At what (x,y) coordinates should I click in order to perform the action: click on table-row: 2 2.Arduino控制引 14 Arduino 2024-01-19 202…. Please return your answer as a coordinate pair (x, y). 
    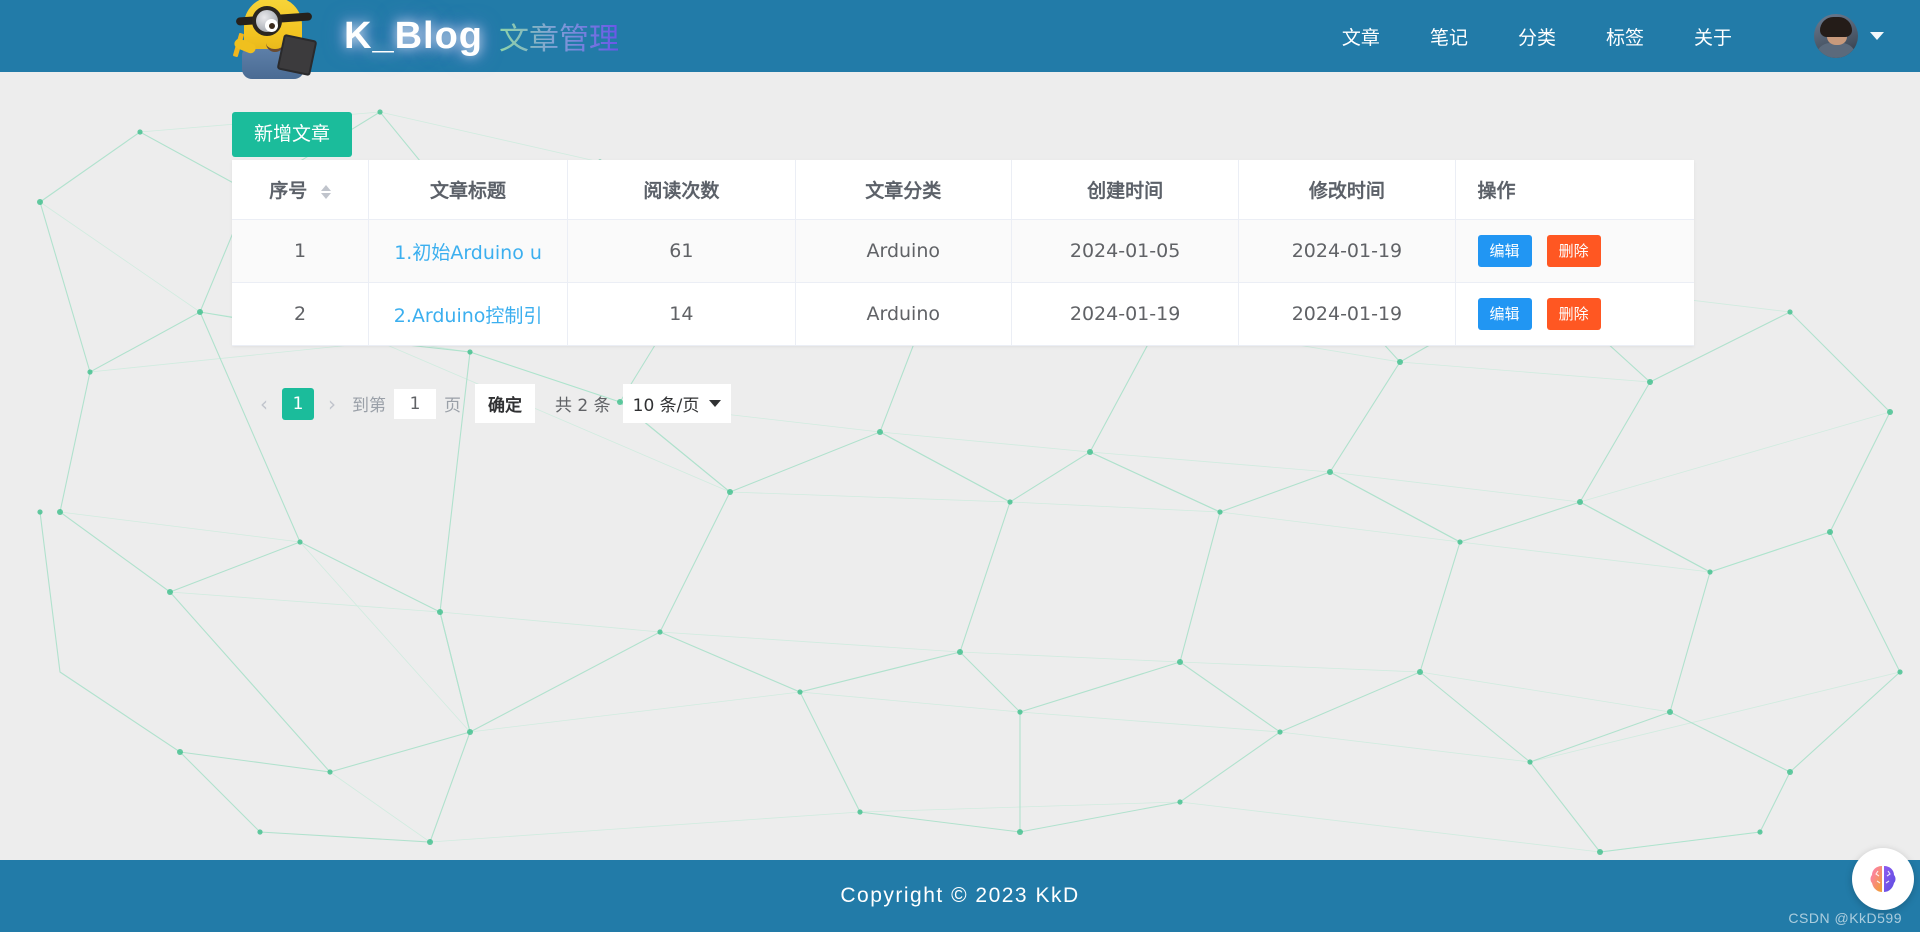
    Looking at the image, I should click on (963, 314).